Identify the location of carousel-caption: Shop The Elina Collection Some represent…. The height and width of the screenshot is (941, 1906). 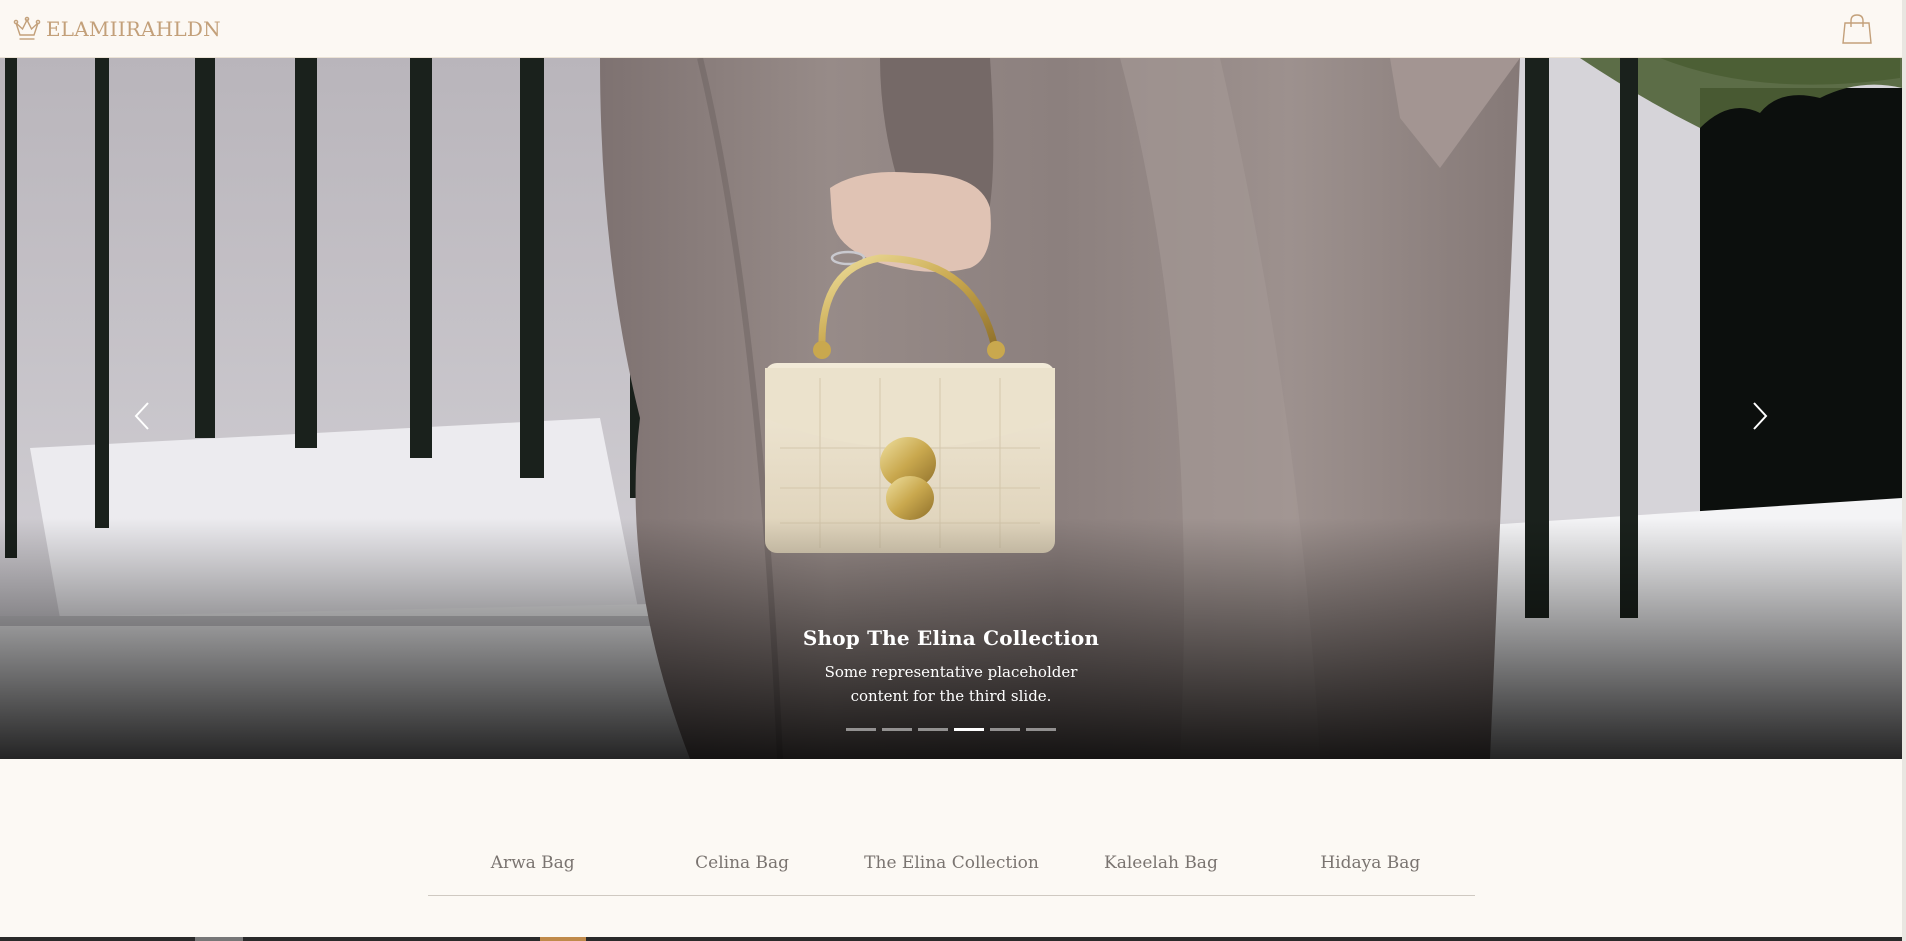
(951, 667).